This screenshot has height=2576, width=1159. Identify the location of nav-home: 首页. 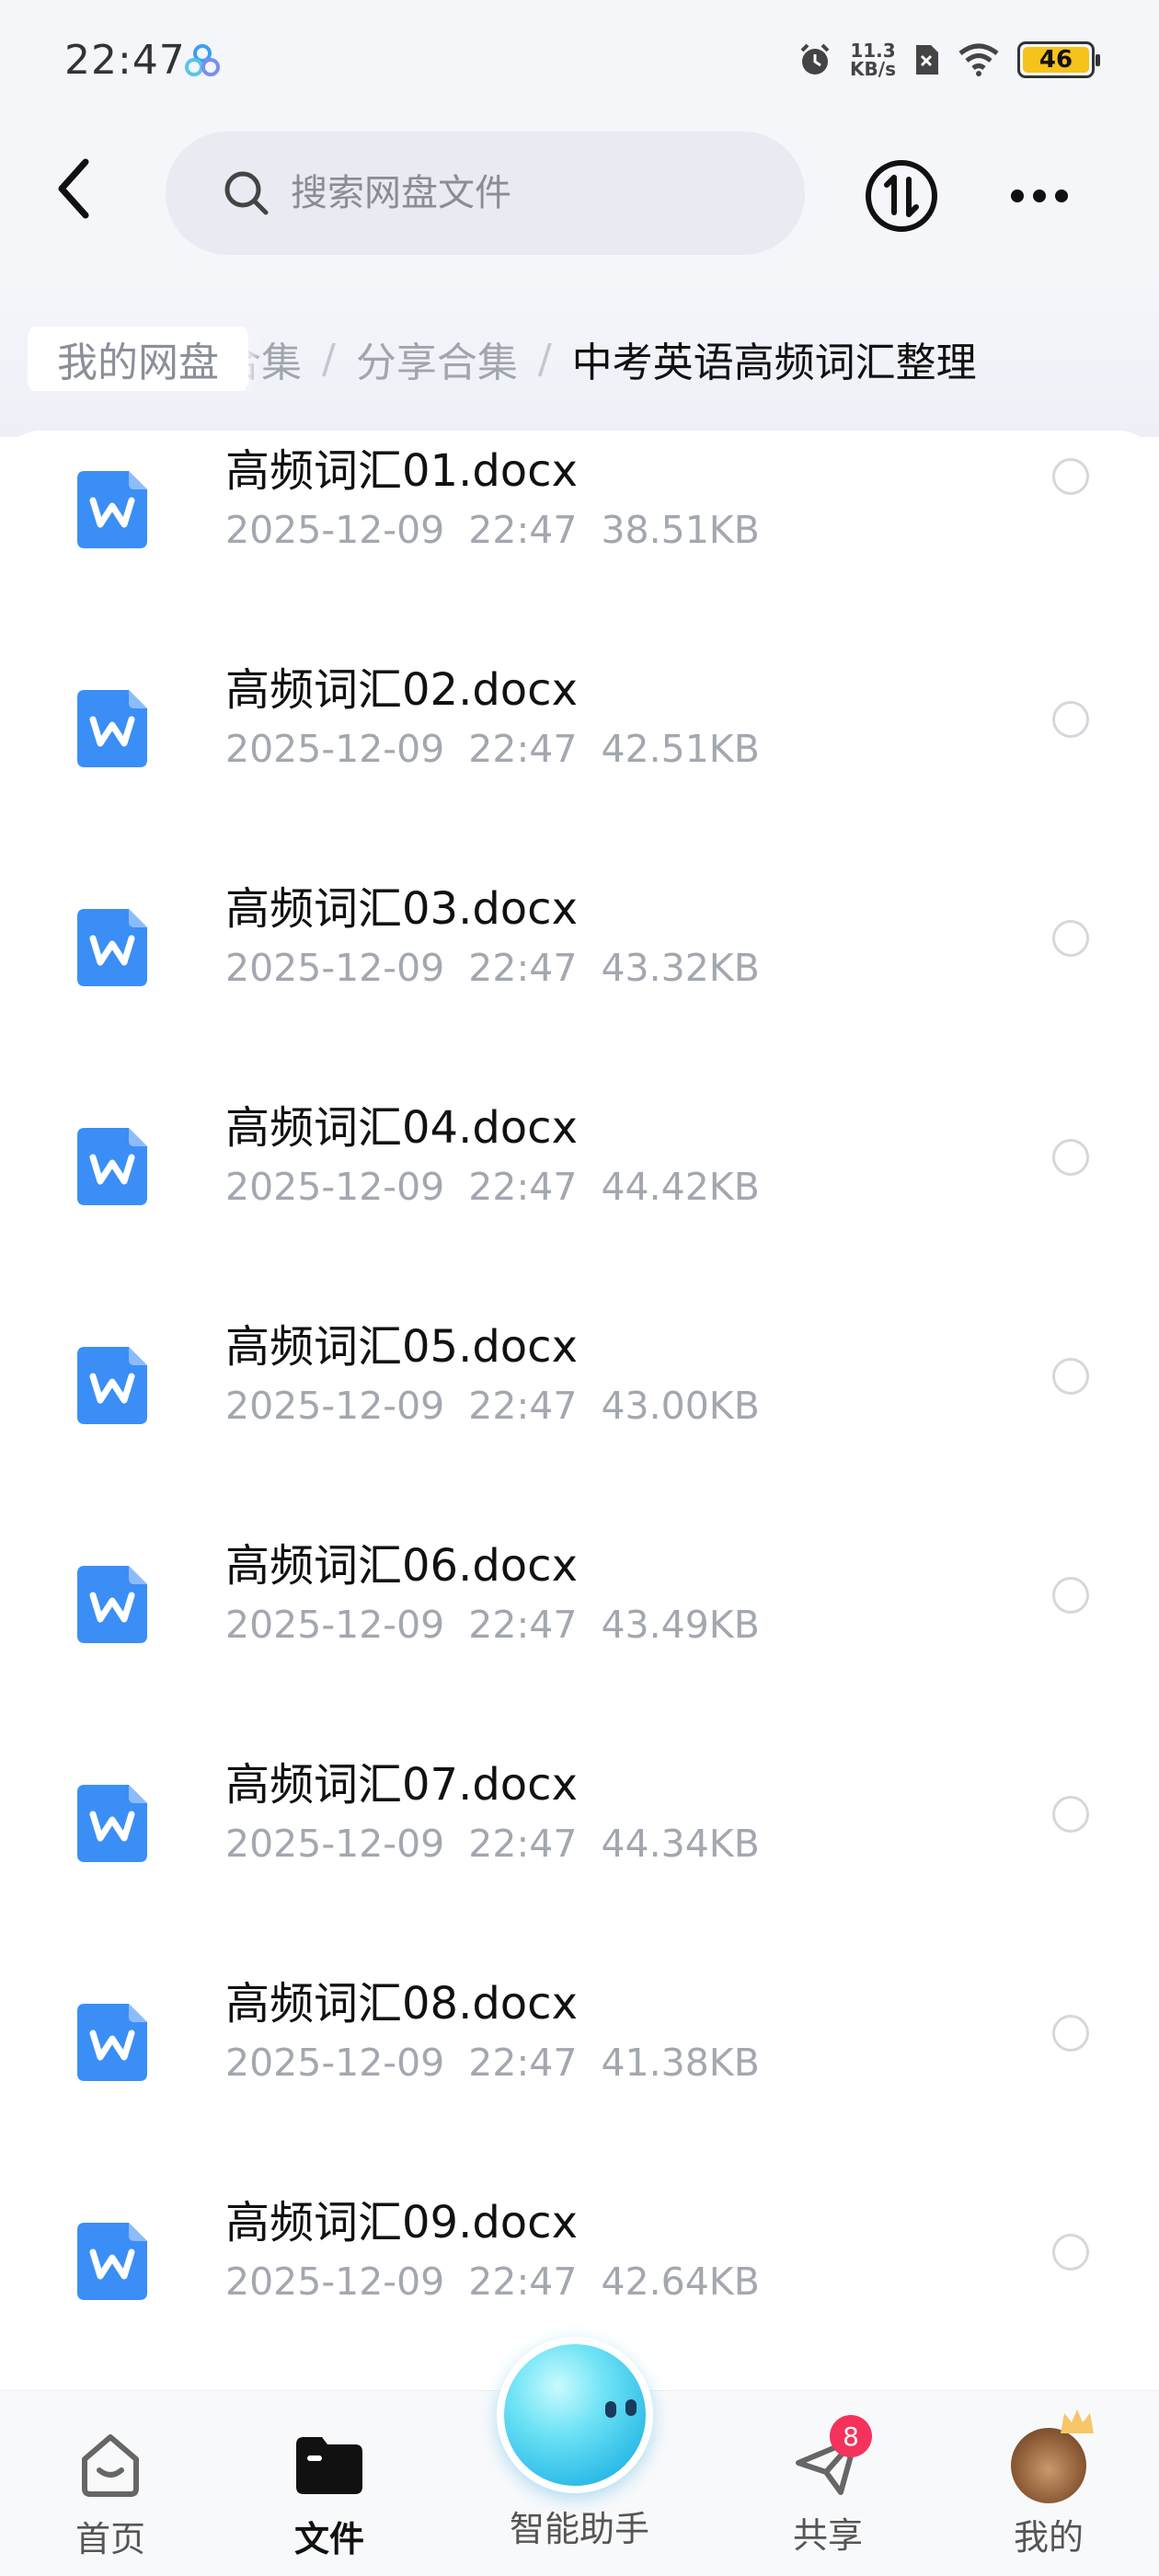
(110, 2494).